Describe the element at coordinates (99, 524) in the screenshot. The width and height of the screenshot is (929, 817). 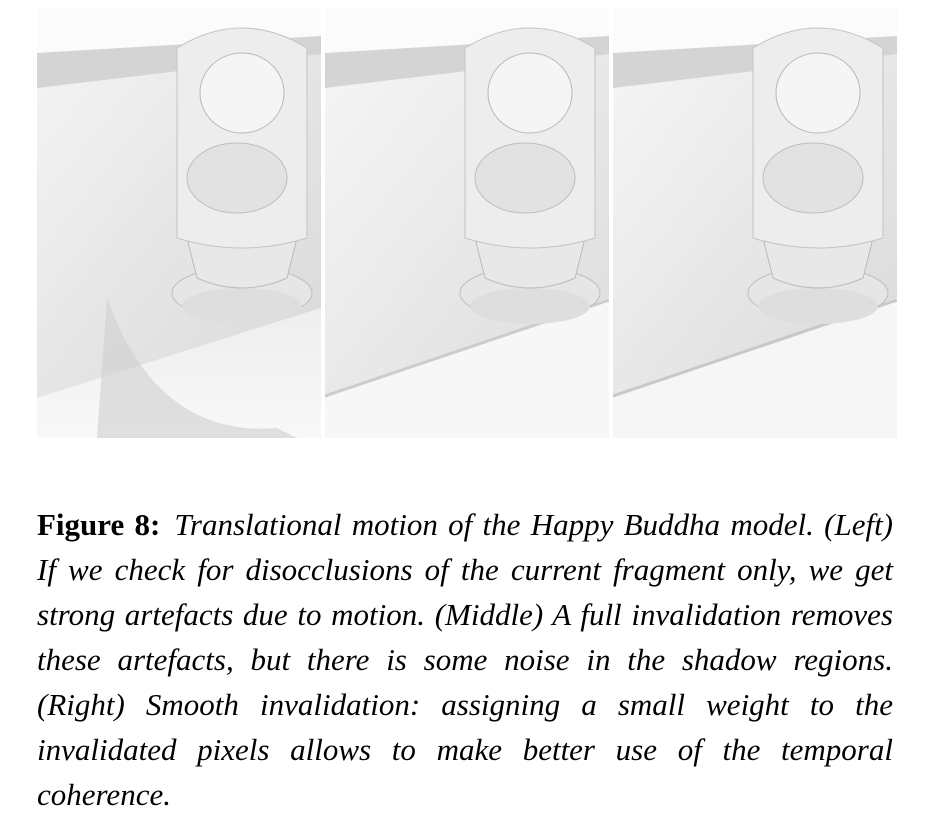
I see `figure-label: Figure 8:` at that location.